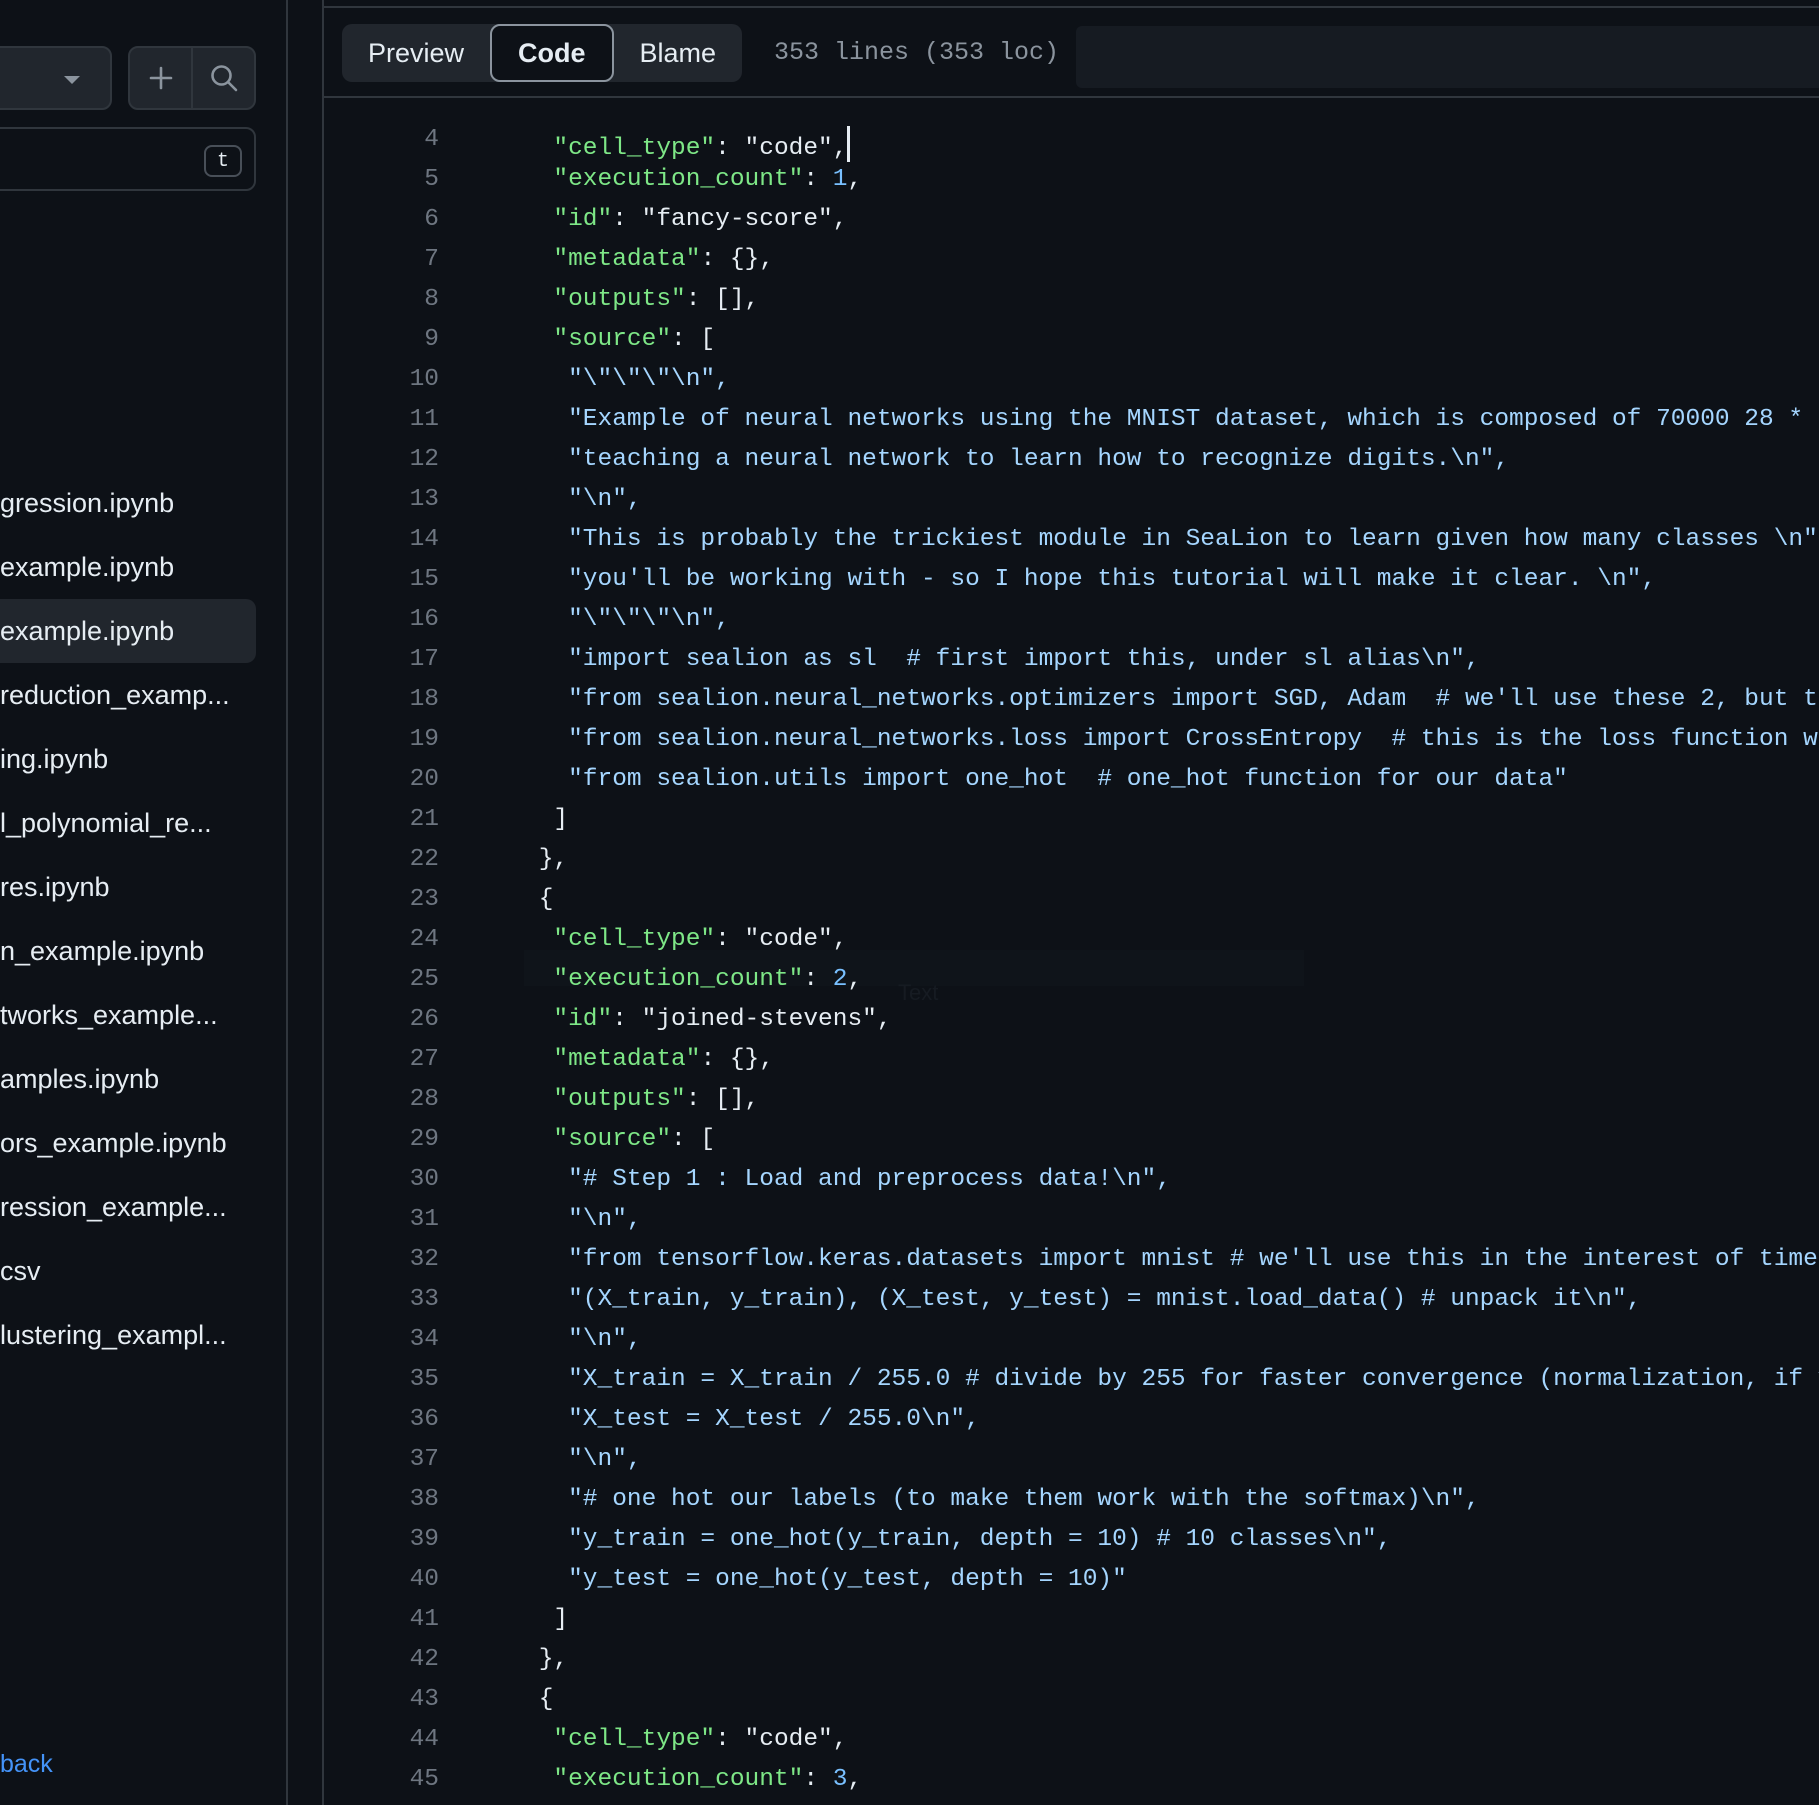  Describe the element at coordinates (128, 1271) in the screenshot. I see `file-tree-item: csv` at that location.